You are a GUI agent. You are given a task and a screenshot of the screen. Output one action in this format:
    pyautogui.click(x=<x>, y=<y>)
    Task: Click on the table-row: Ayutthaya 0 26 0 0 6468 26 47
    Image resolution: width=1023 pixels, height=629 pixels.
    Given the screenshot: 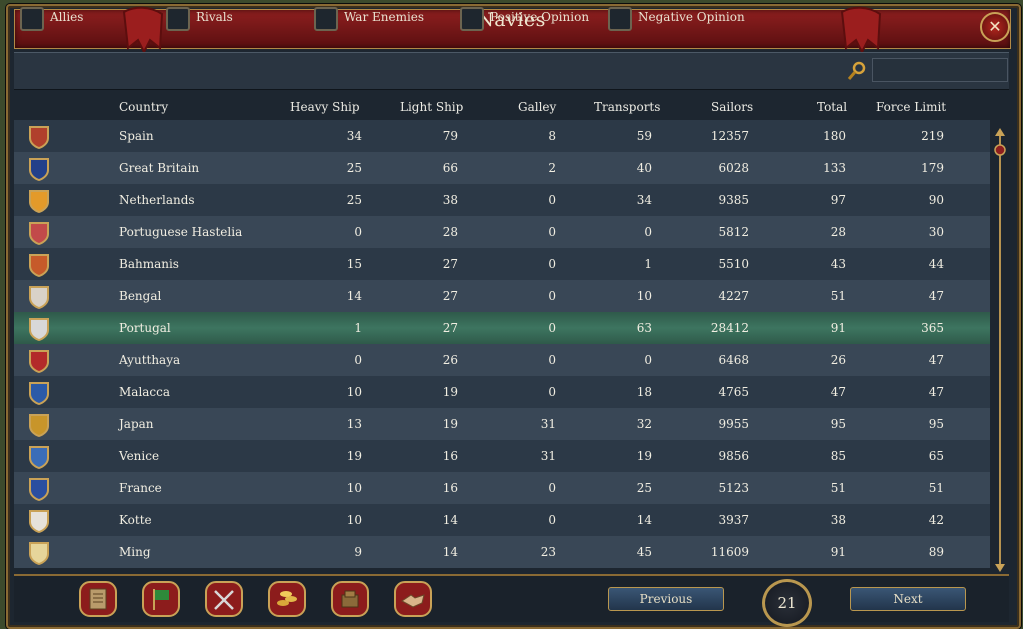 What is the action you would take?
    pyautogui.click(x=502, y=360)
    